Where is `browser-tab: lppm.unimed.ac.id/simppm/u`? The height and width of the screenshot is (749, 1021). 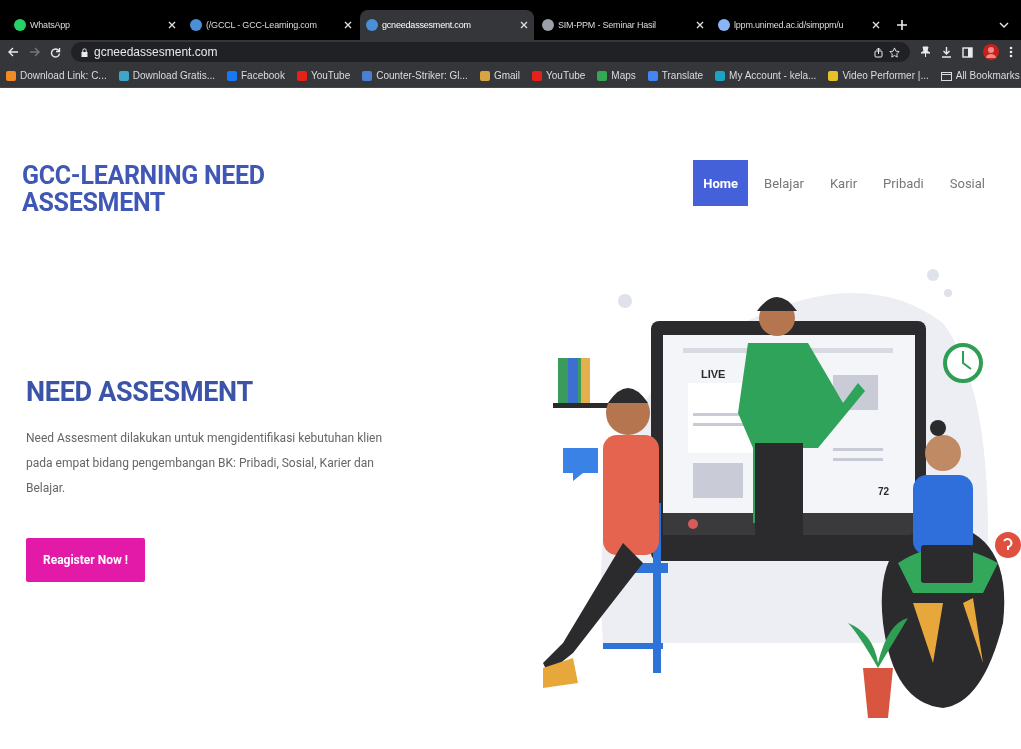 browser-tab: lppm.unimed.ac.id/simppm/u is located at coordinates (799, 25).